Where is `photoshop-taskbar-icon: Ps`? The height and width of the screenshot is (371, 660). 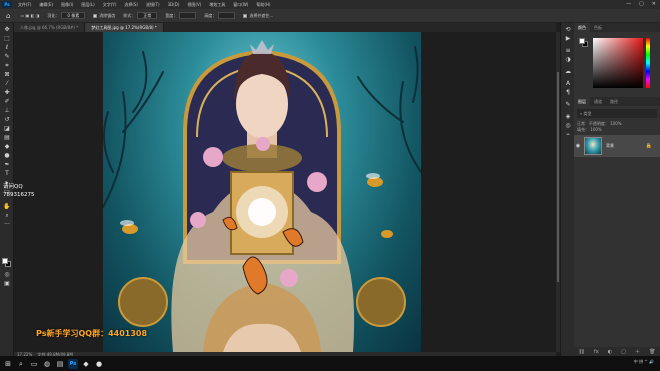 photoshop-taskbar-icon: Ps is located at coordinates (73, 363).